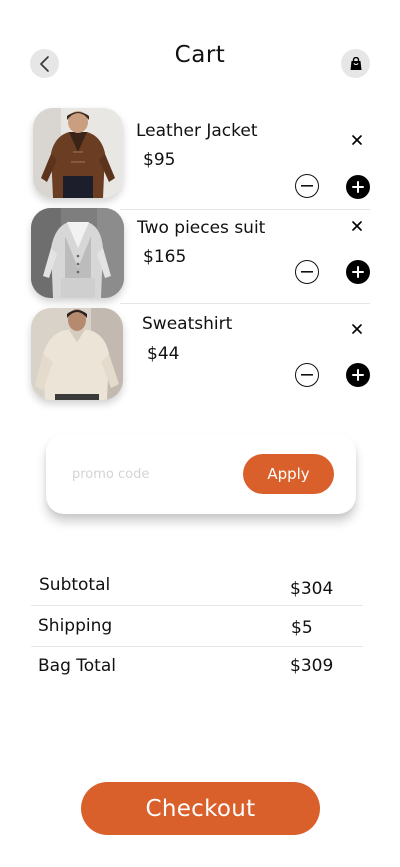 This screenshot has width=400, height=867. Describe the element at coordinates (312, 666) in the screenshot. I see `bag-total-value: $309` at that location.